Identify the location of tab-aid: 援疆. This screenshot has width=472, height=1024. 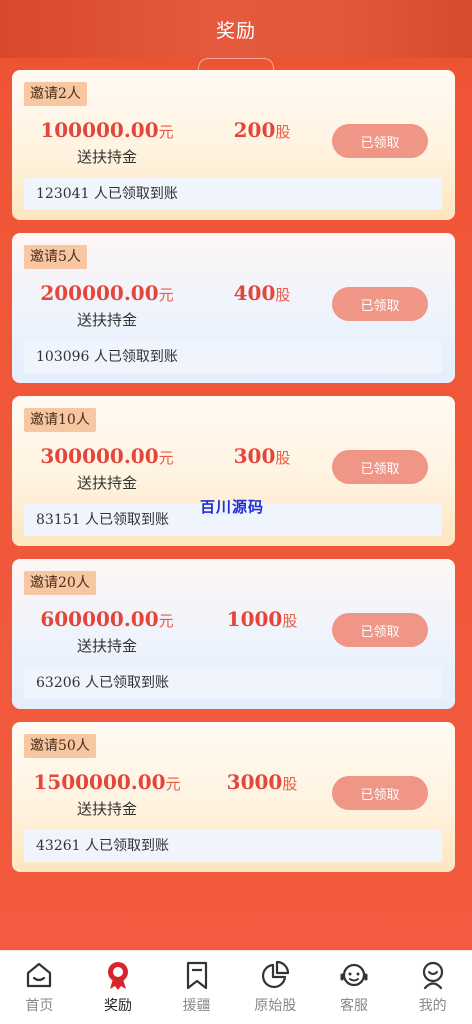
(196, 987).